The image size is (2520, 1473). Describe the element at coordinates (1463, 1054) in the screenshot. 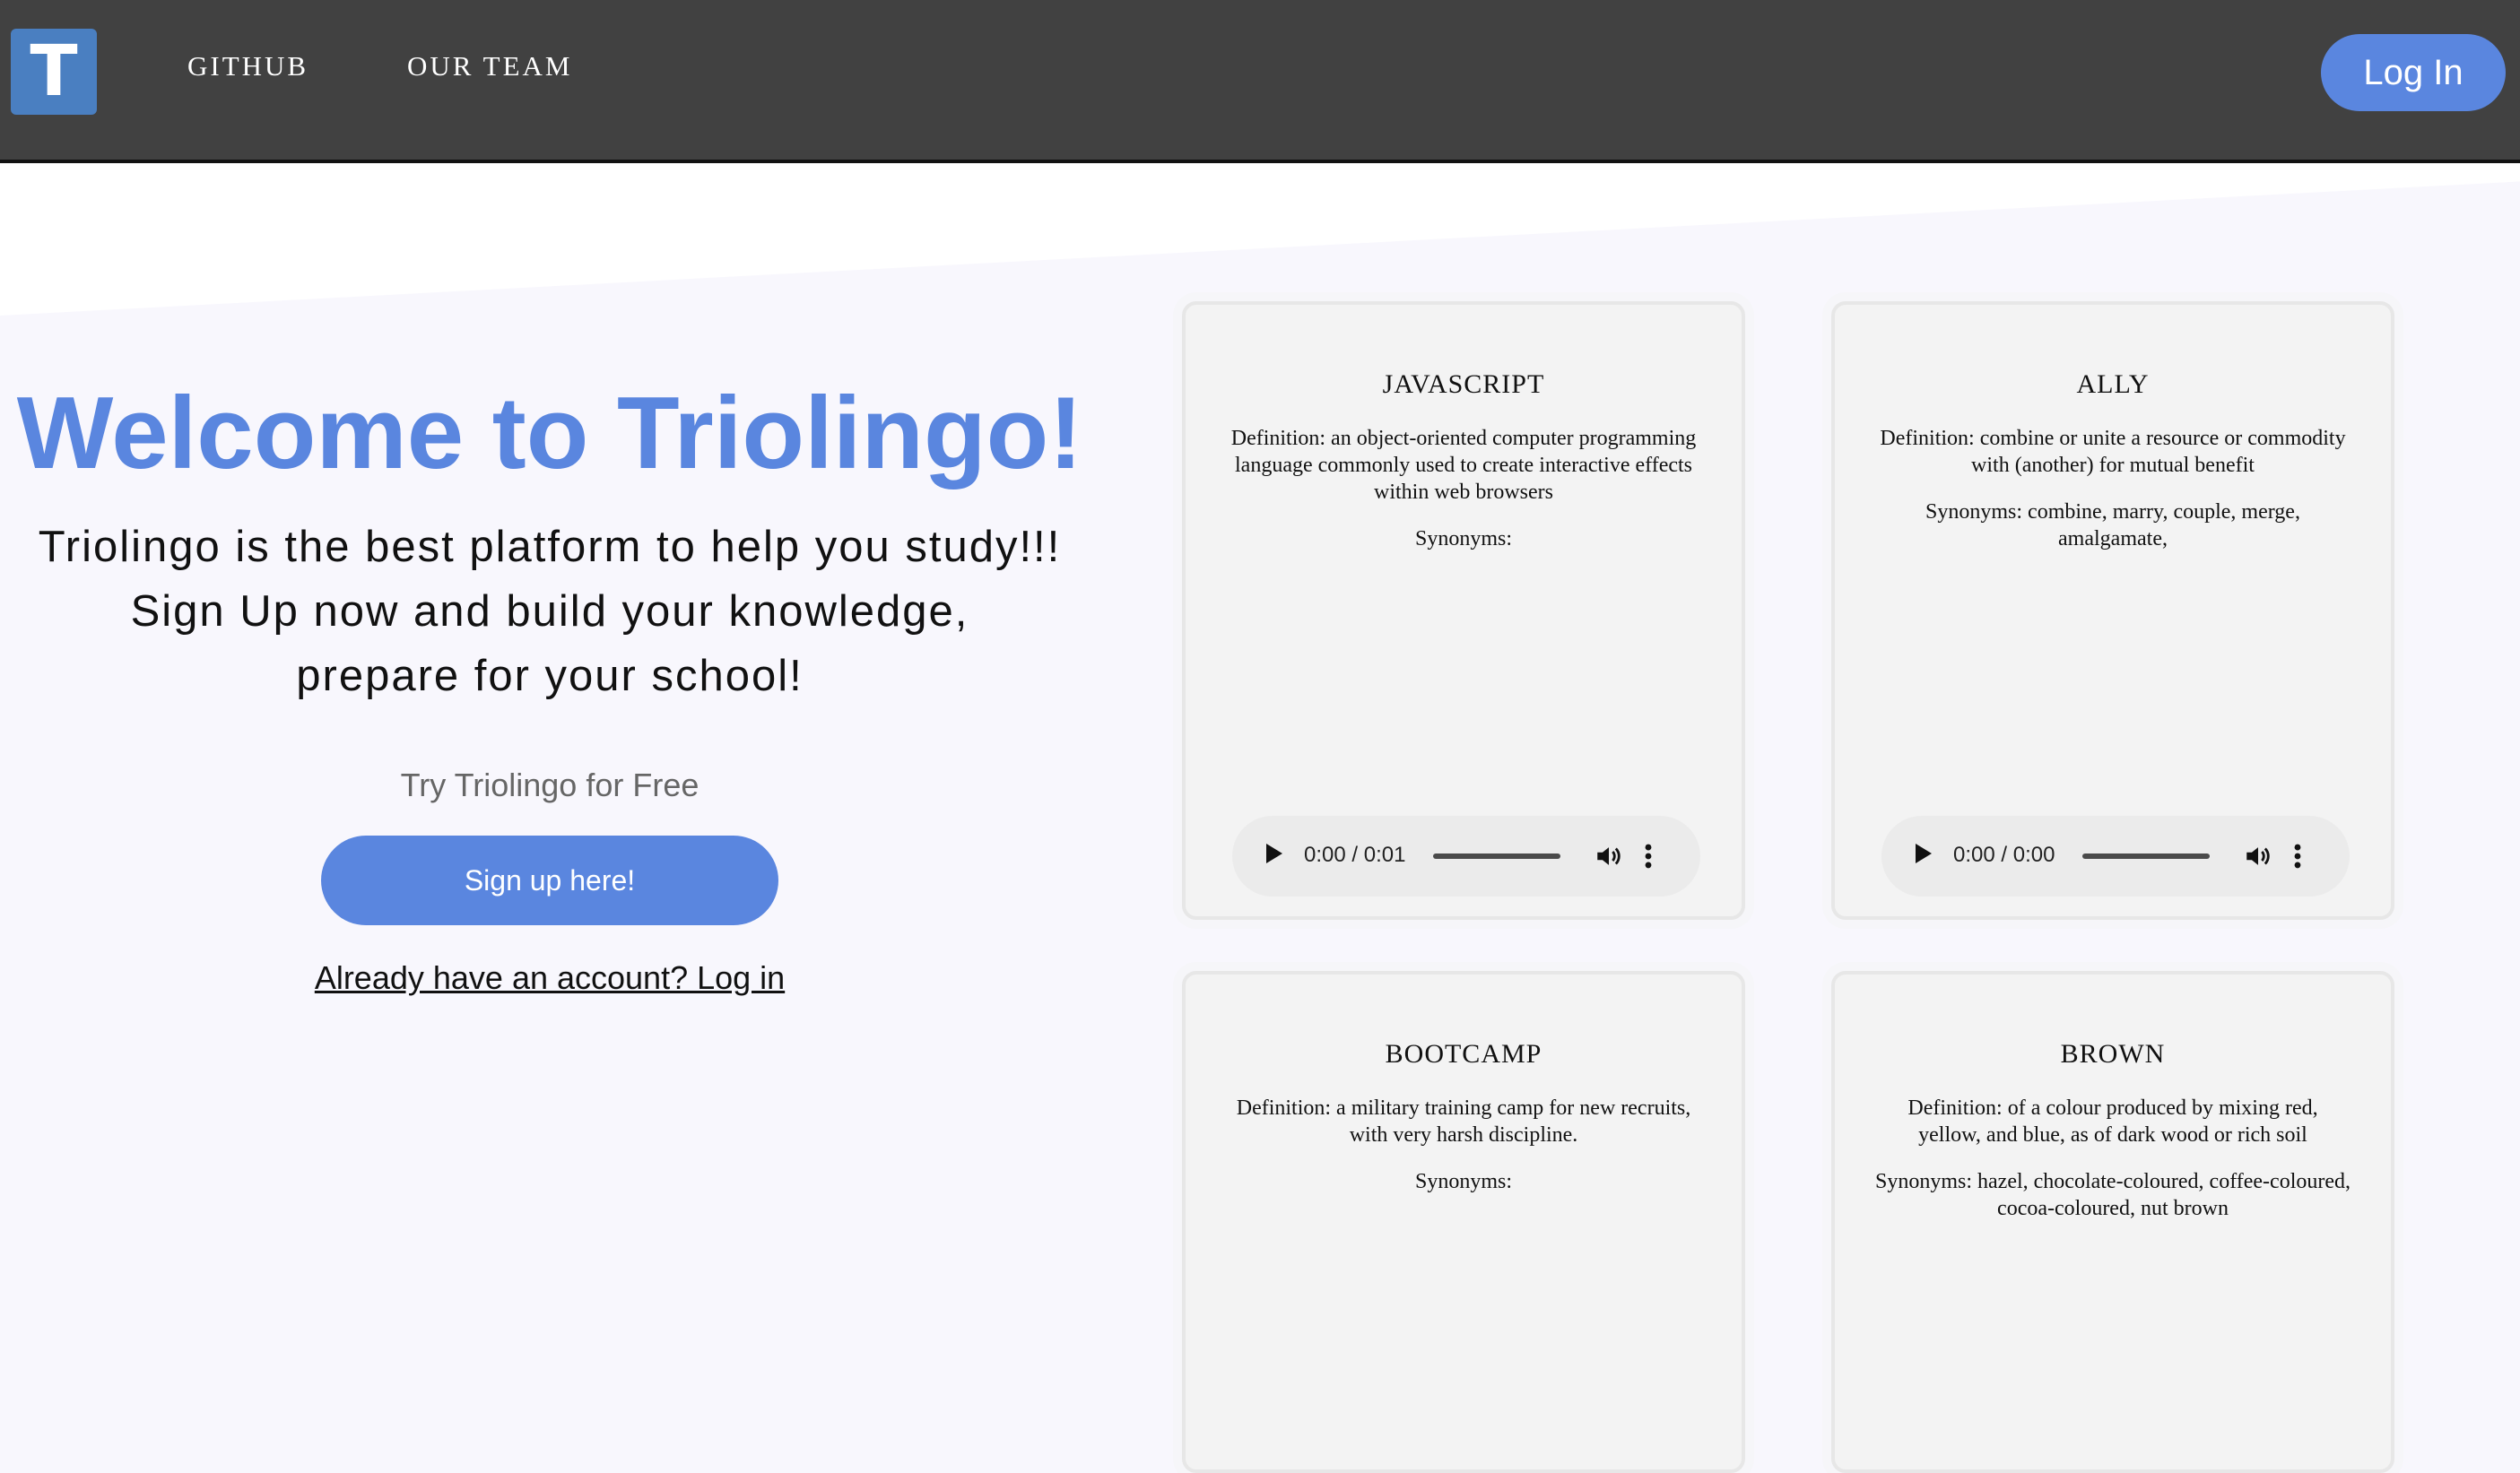

I see `card-word: BOOTCAMP` at that location.